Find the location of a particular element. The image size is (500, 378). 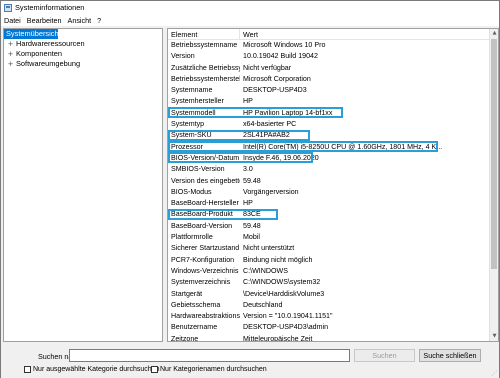

table-row: Plattformrolle Mobil is located at coordinates (329, 237).